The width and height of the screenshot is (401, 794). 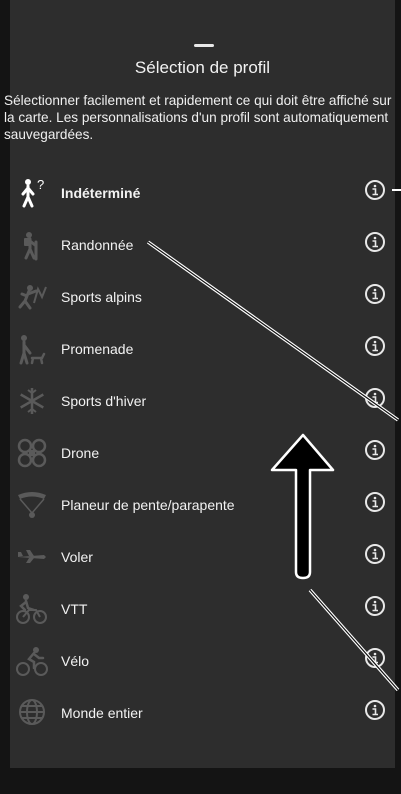 I want to click on climber-icon, so click(x=32, y=297).